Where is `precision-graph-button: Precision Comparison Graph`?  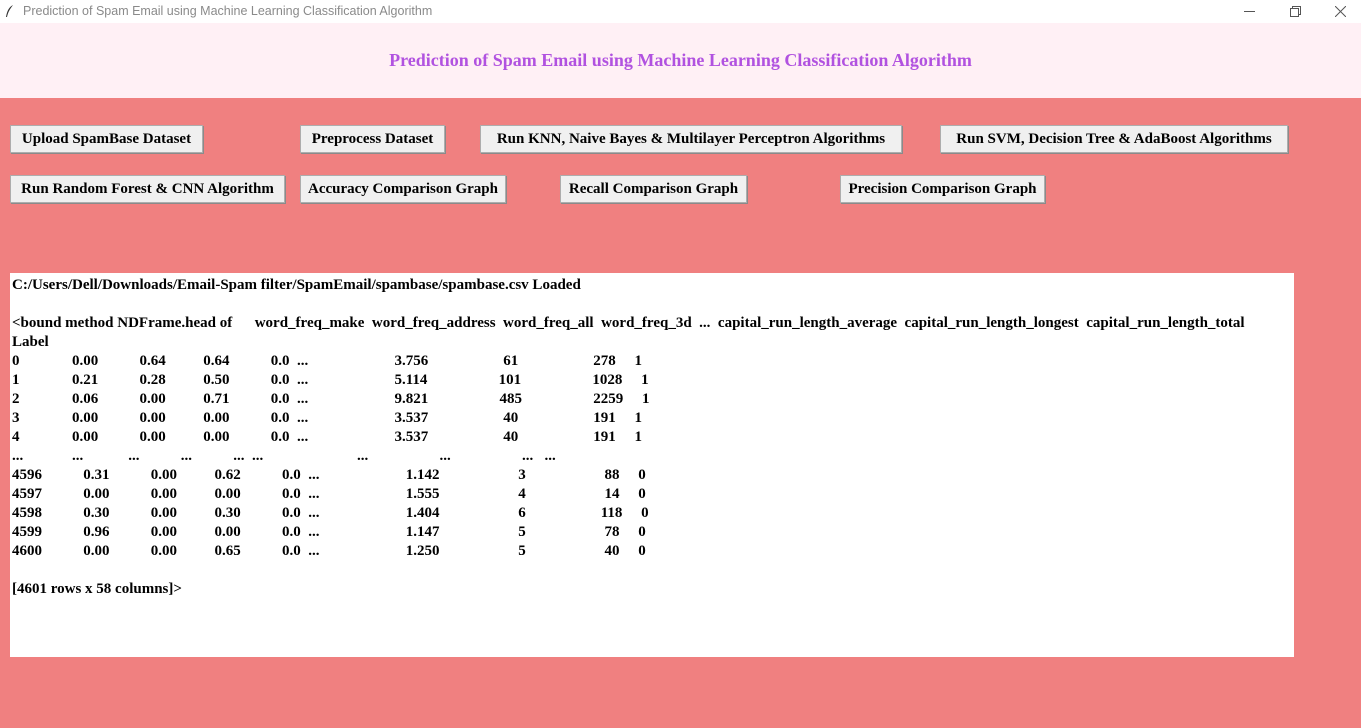
precision-graph-button: Precision Comparison Graph is located at coordinates (942, 189).